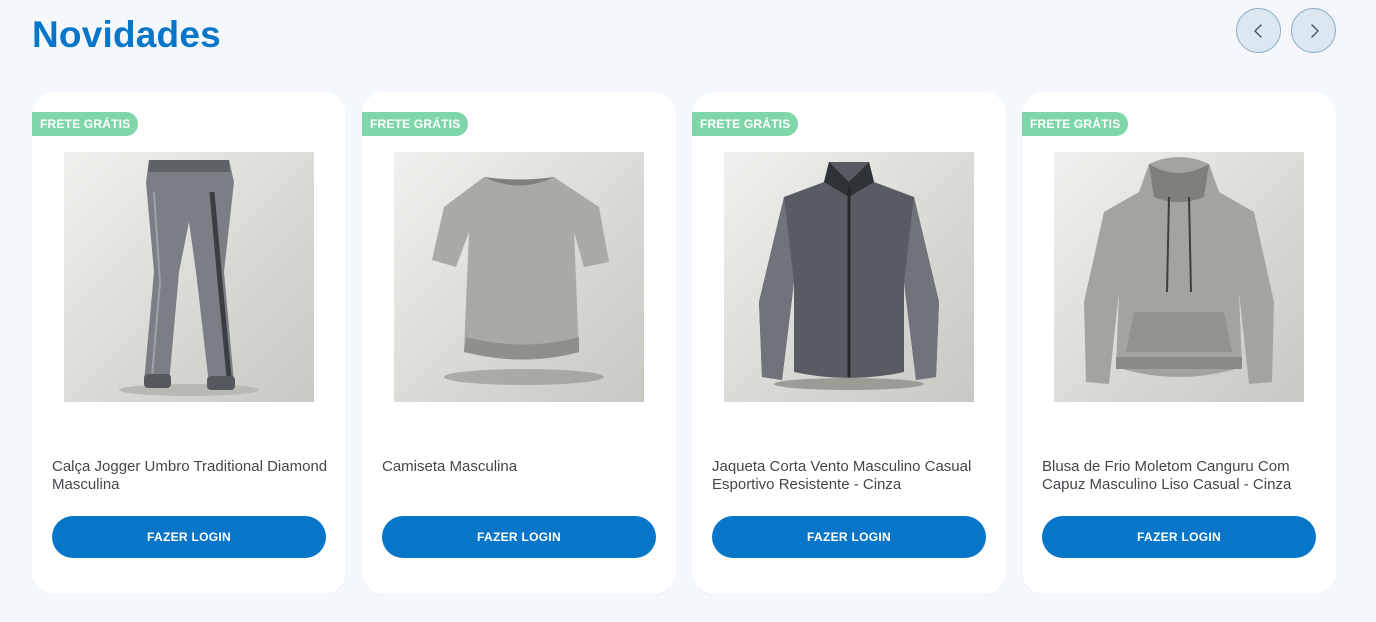 The width and height of the screenshot is (1376, 622). Describe the element at coordinates (1179, 277) in the screenshot. I see `hoodie-image` at that location.